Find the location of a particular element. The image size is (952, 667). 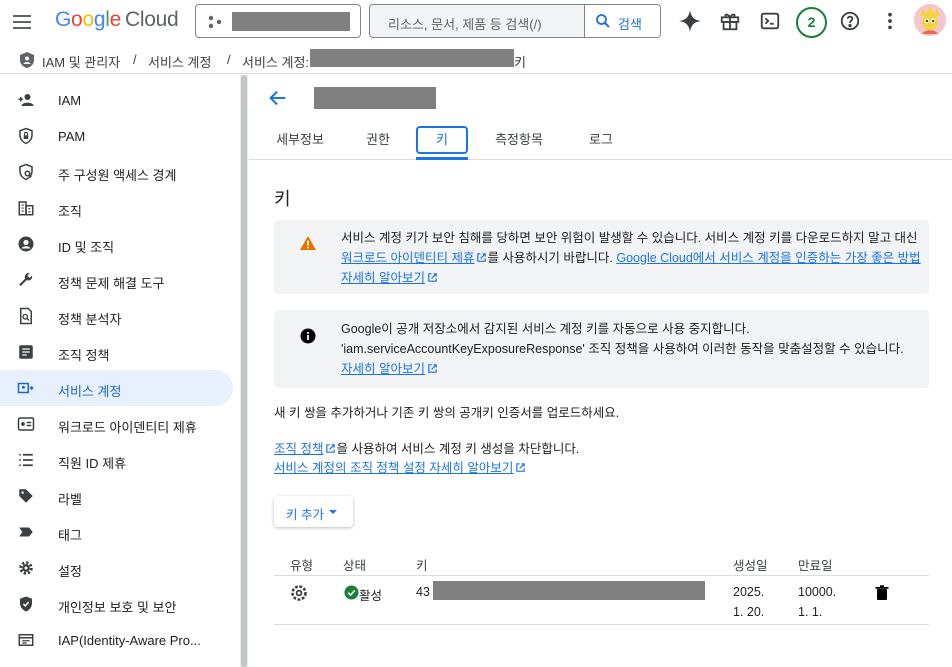

sidebar-item-policy-troubleshooter: 정책 문제 해결 도구 is located at coordinates (116, 280).